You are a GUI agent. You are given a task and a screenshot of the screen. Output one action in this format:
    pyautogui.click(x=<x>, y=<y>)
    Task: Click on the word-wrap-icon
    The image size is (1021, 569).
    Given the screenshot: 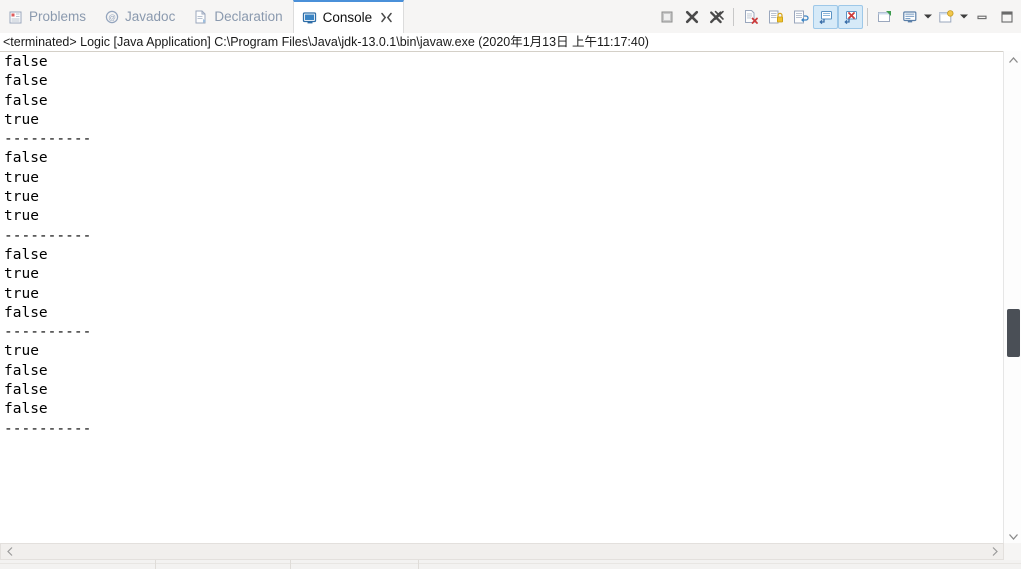 What is the action you would take?
    pyautogui.click(x=800, y=17)
    